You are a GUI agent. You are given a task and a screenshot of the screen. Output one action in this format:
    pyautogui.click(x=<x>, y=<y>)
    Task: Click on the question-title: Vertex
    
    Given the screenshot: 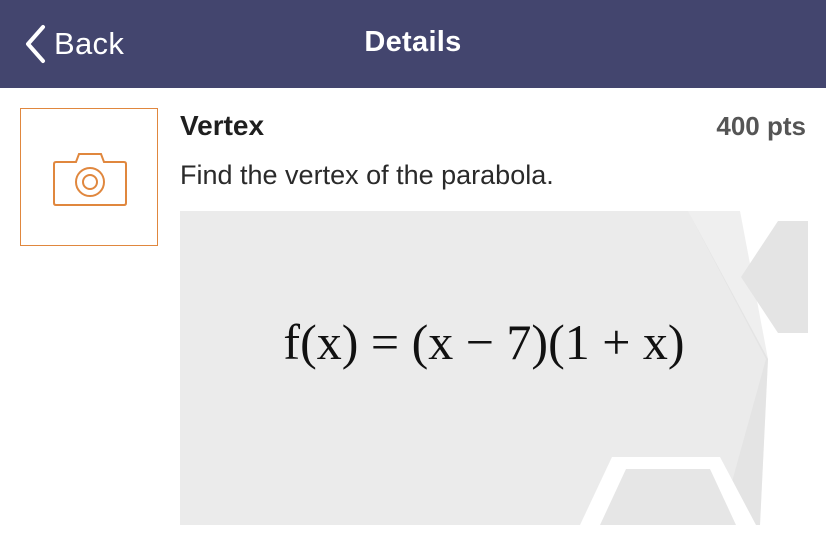 What is the action you would take?
    pyautogui.click(x=222, y=125)
    